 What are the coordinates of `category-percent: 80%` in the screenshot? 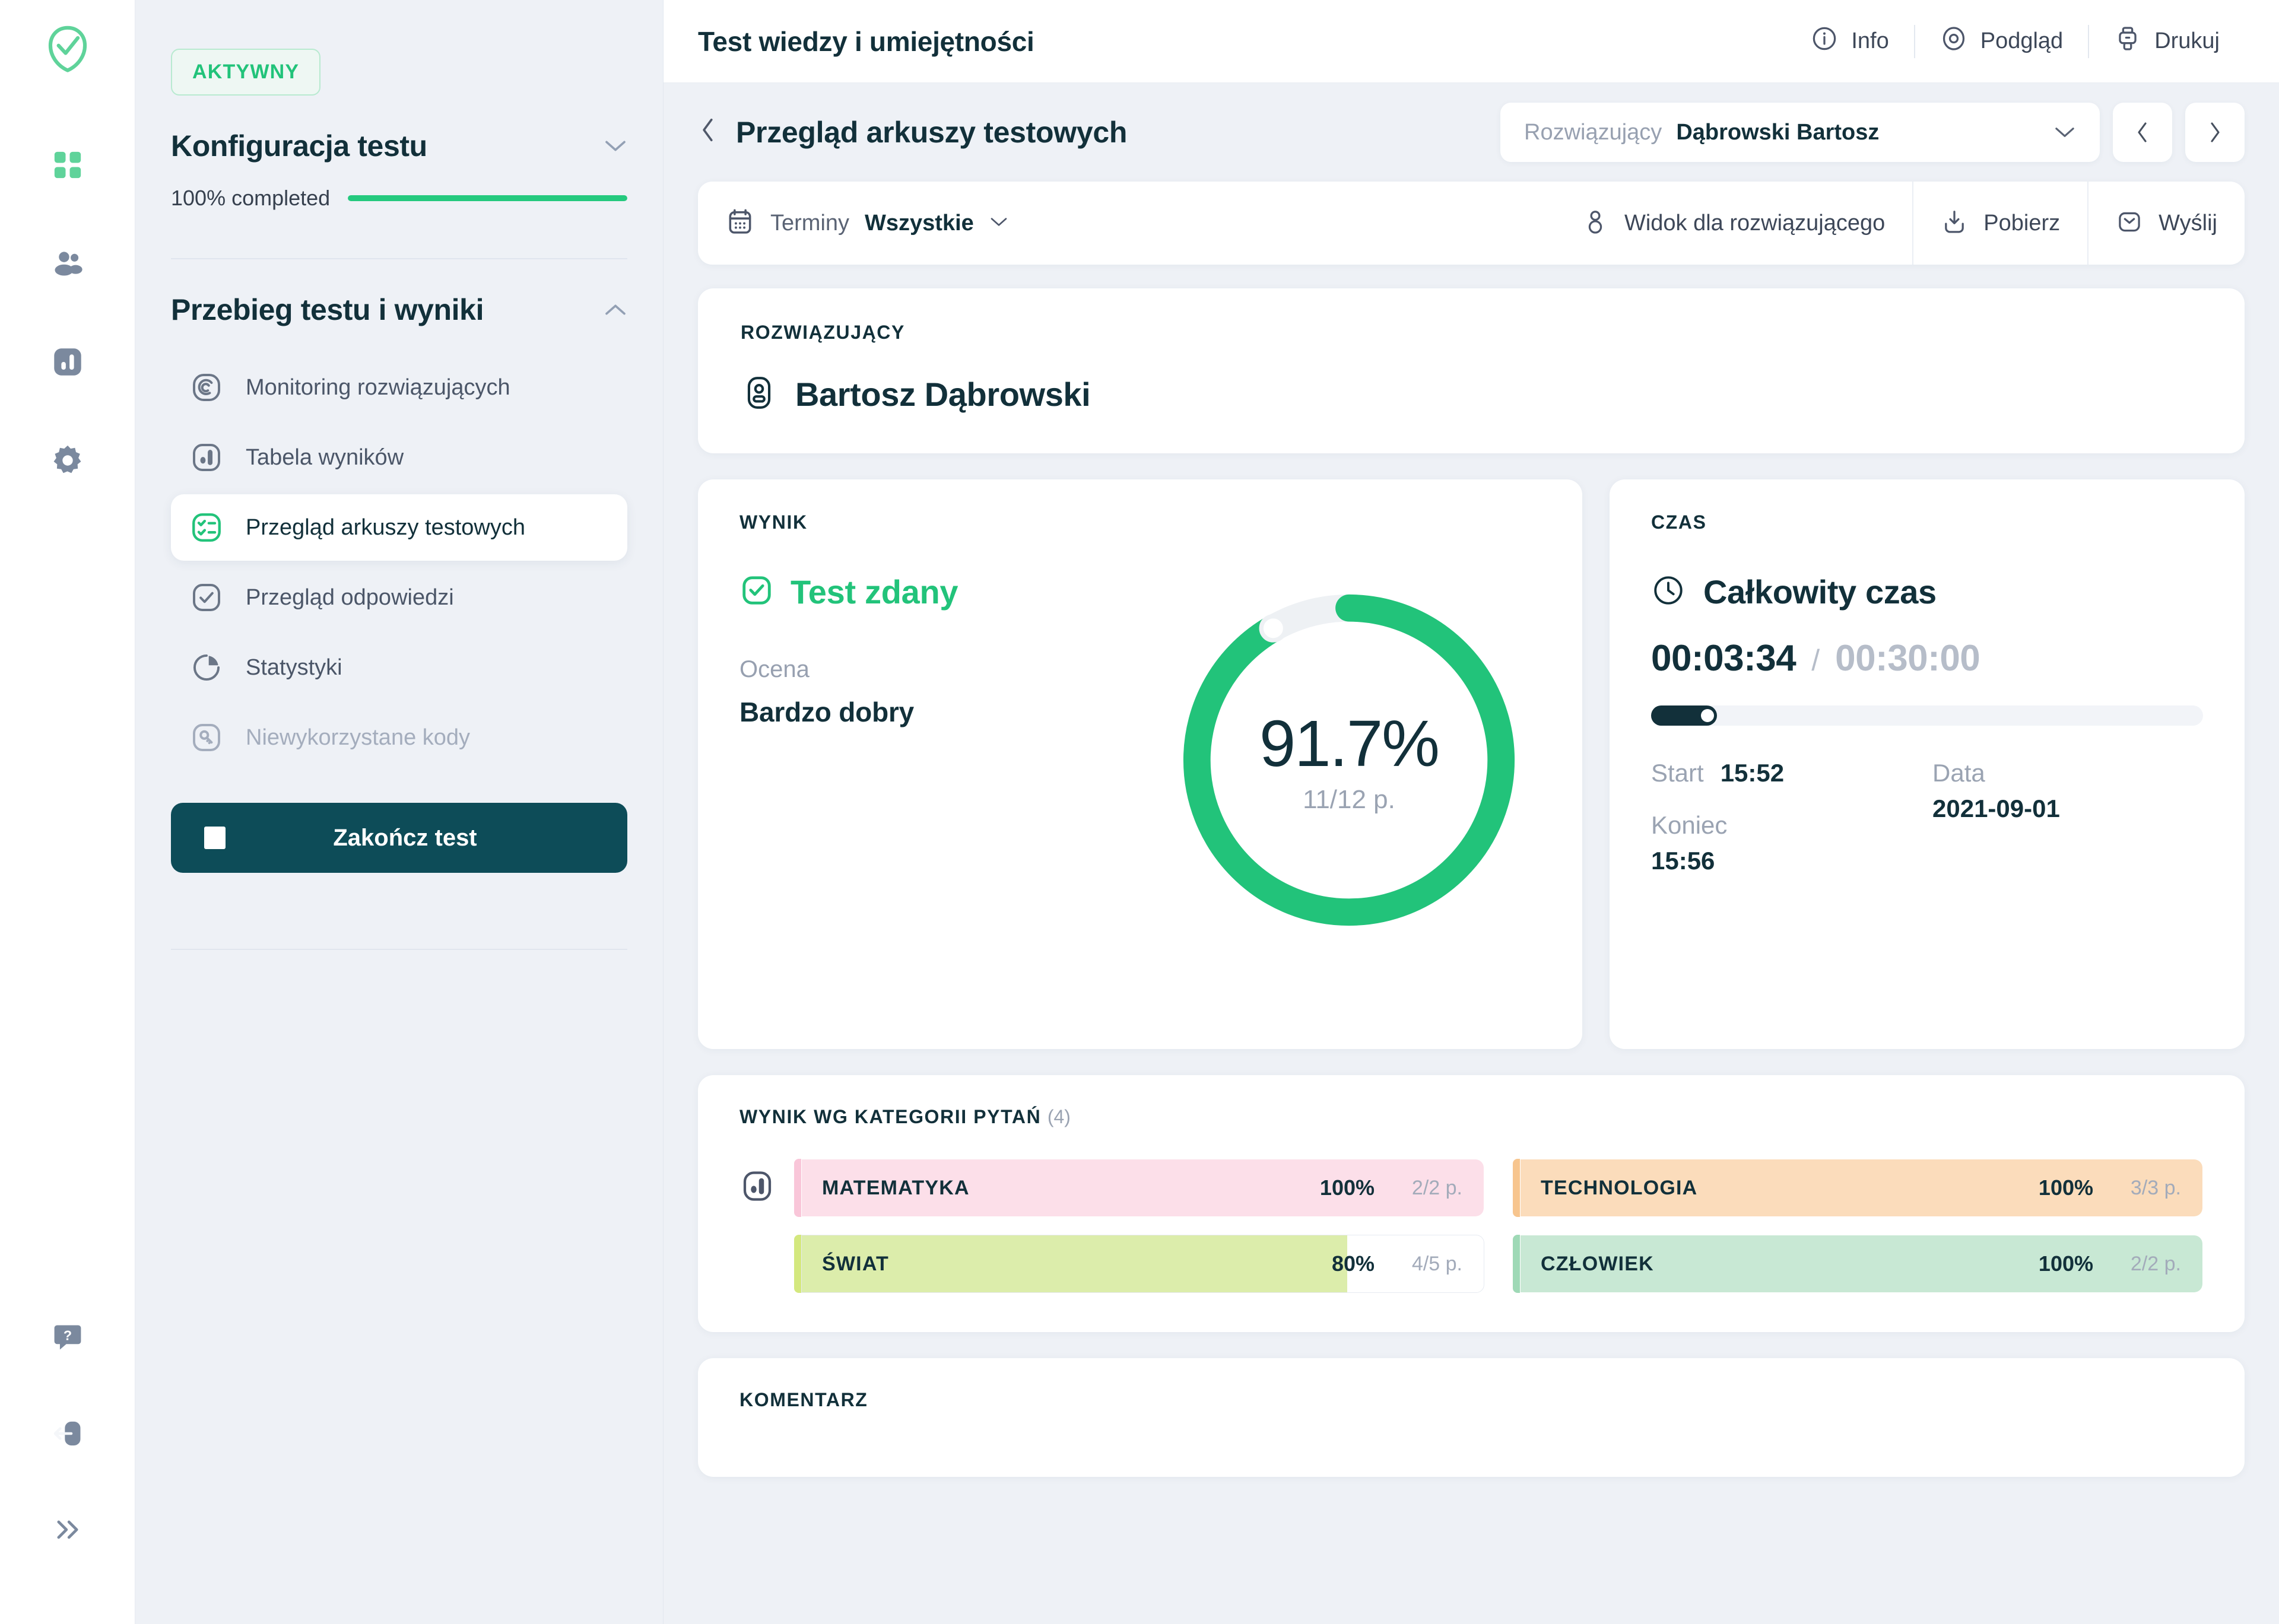 It's located at (1353, 1263).